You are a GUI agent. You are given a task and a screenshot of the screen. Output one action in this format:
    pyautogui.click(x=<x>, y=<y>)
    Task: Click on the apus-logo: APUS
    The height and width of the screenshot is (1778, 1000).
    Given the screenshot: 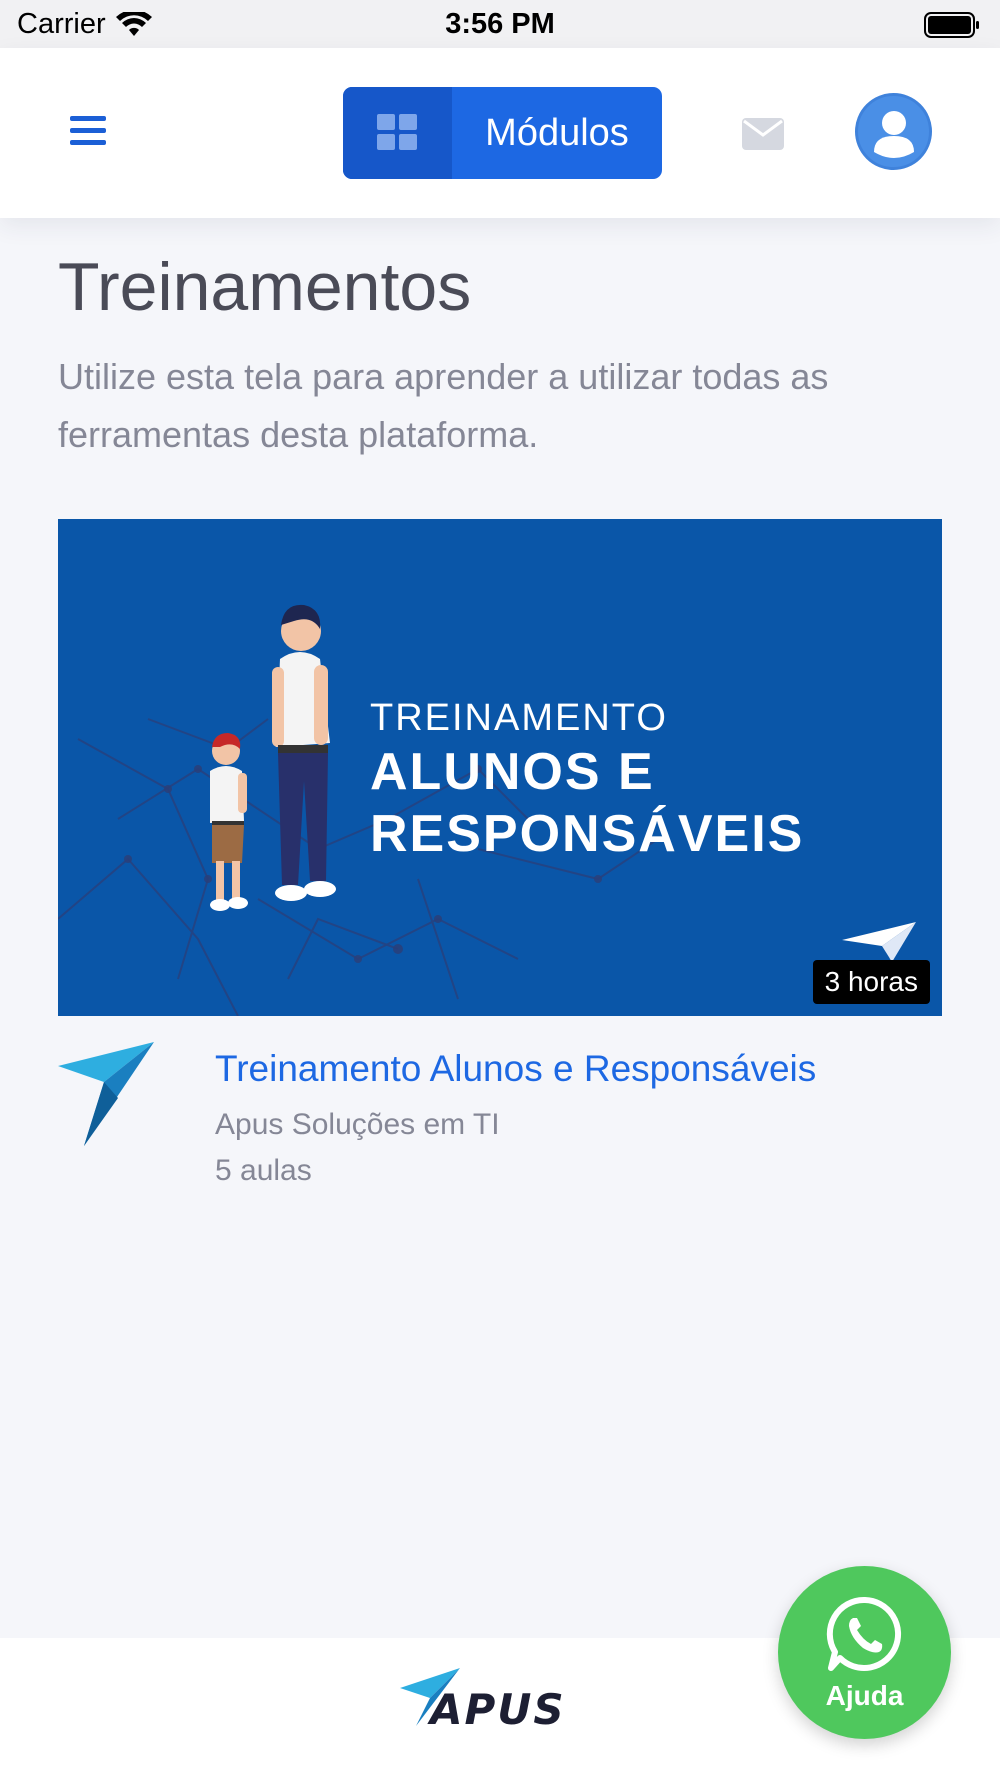 What is the action you would take?
    pyautogui.click(x=483, y=1699)
    